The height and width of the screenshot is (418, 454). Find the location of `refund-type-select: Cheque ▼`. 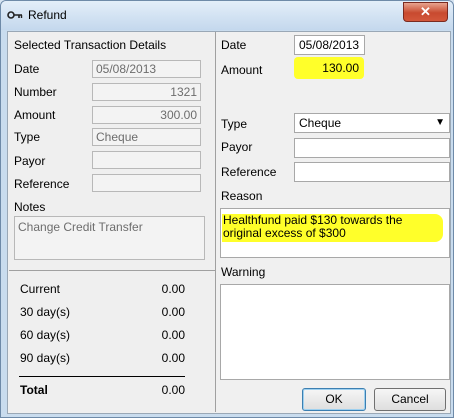

refund-type-select: Cheque ▼ is located at coordinates (372, 123).